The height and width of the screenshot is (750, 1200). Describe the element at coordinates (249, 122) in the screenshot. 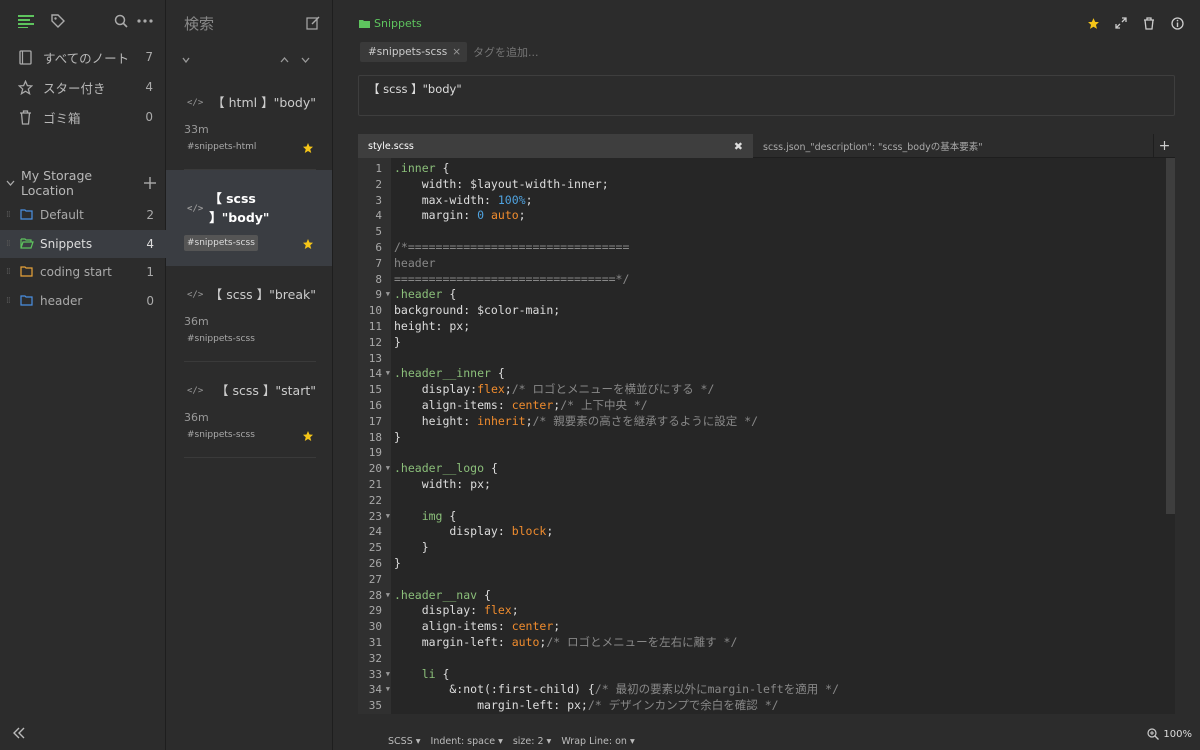

I see `note-item: </> 【 html 】"body" 33m #snippets-html` at that location.